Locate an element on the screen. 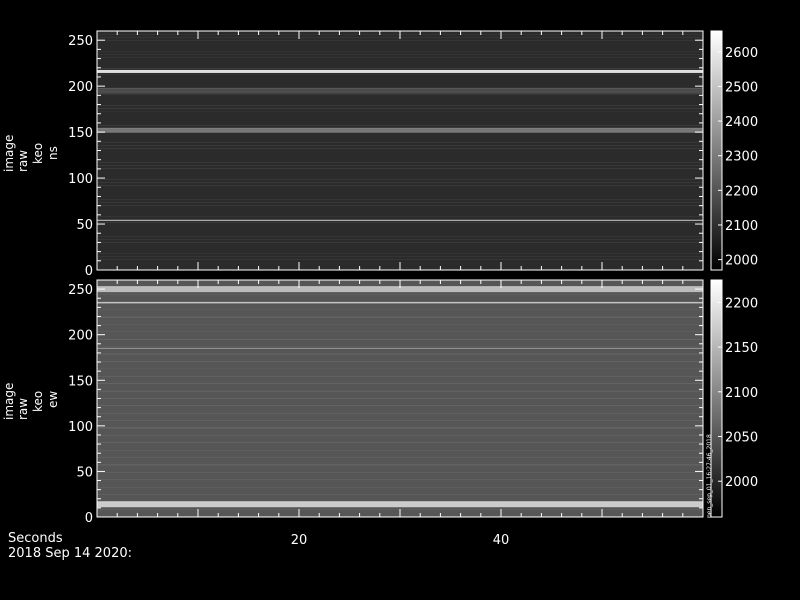  top-colorbar-tick-label: 2000 is located at coordinates (741, 261).